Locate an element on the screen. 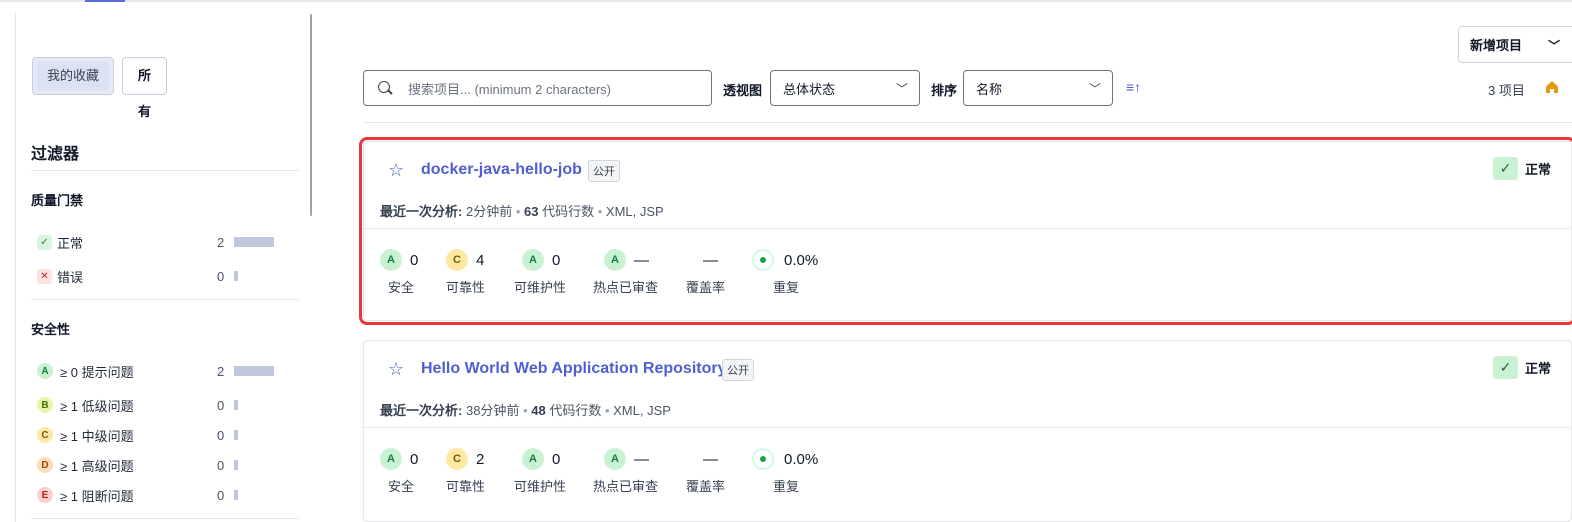 The image size is (1572, 522). filter-quality-gate-ok: ✓ 正常 2 is located at coordinates (157, 242).